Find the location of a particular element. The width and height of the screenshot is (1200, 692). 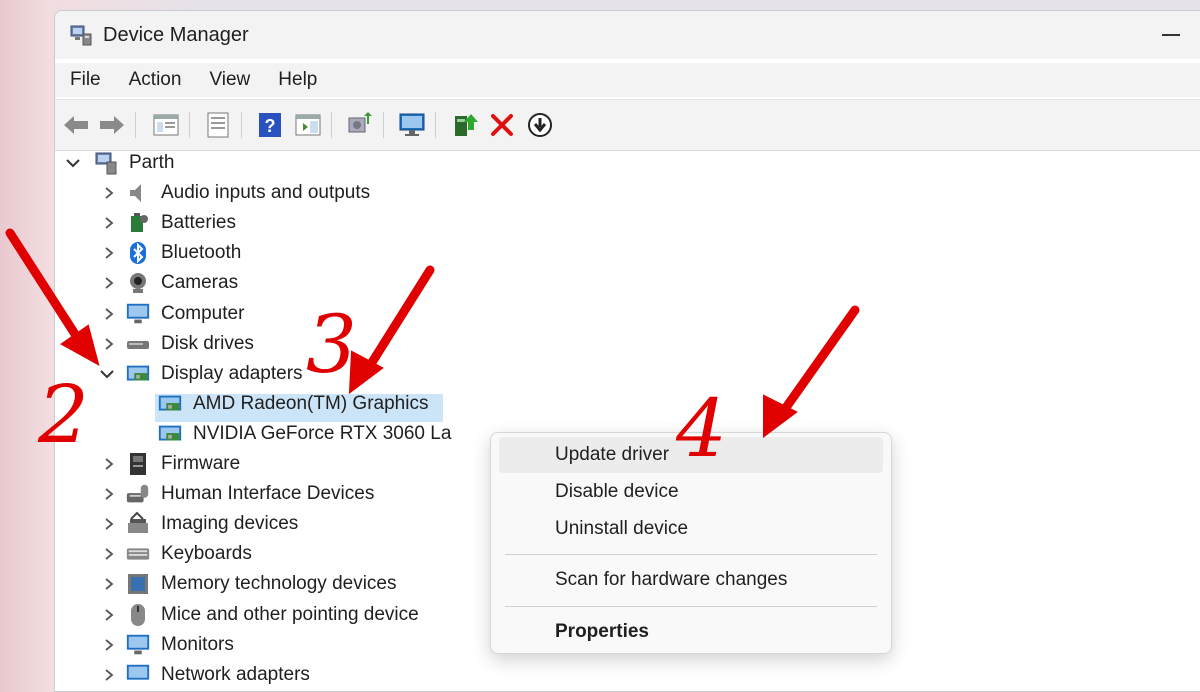

annotation-label-2: 2 is located at coordinates (63, 414).